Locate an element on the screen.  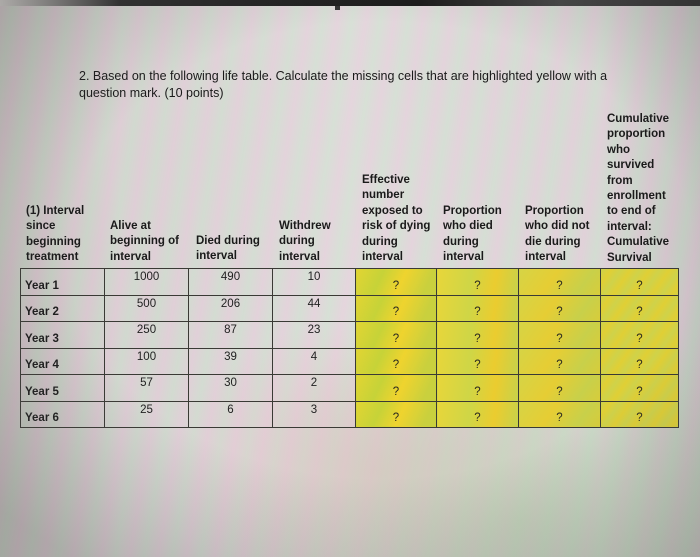
withdrew-cell: 2 is located at coordinates (314, 388).